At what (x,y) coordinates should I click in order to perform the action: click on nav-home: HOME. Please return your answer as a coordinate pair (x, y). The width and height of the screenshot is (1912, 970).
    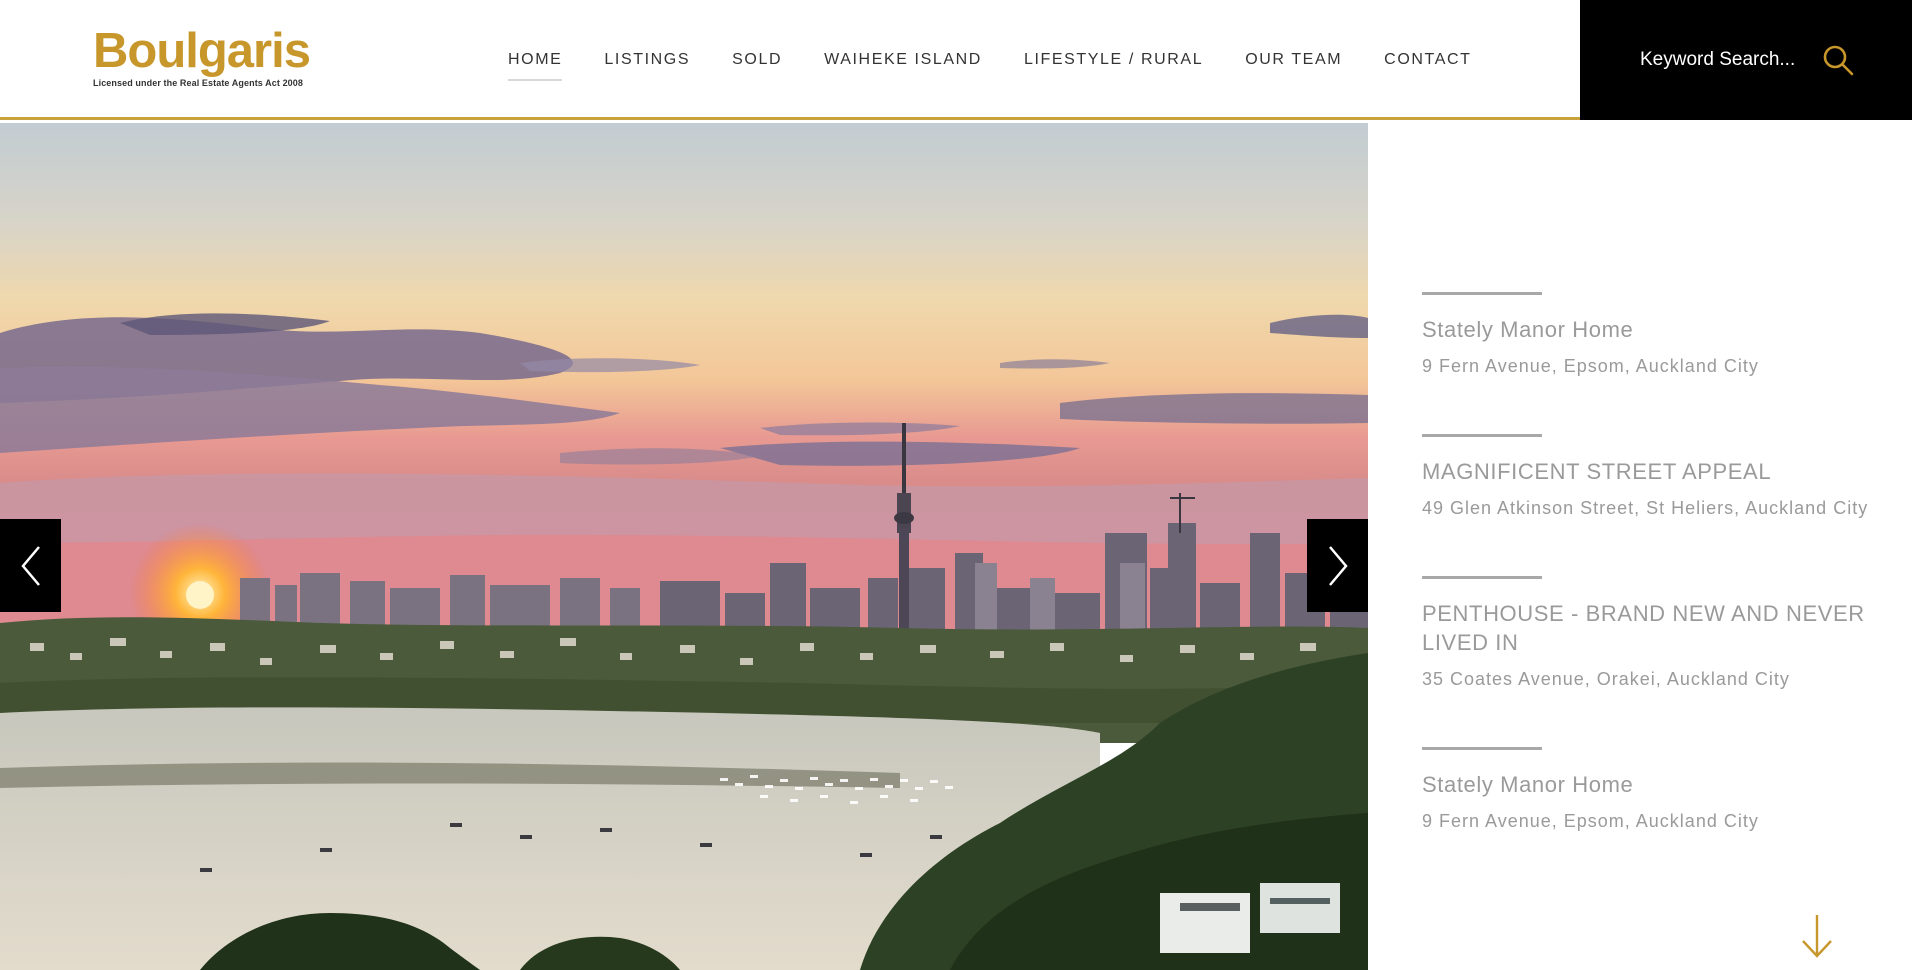
    Looking at the image, I should click on (535, 66).